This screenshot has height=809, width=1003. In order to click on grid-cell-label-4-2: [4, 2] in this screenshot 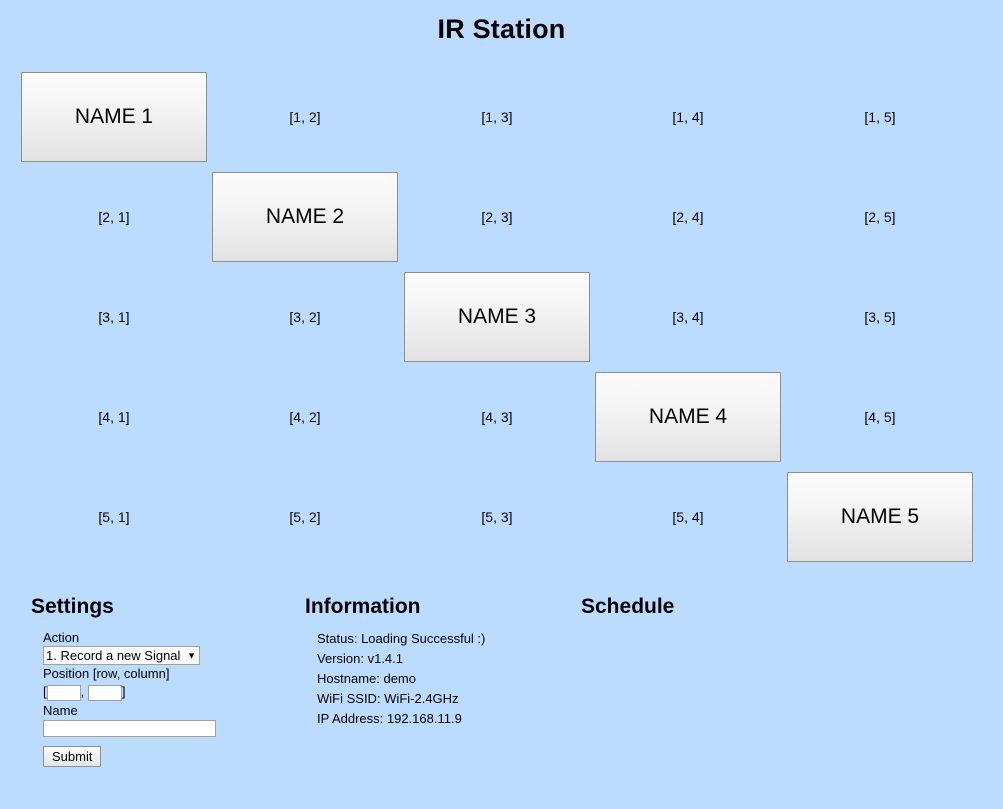, I will do `click(305, 417)`.